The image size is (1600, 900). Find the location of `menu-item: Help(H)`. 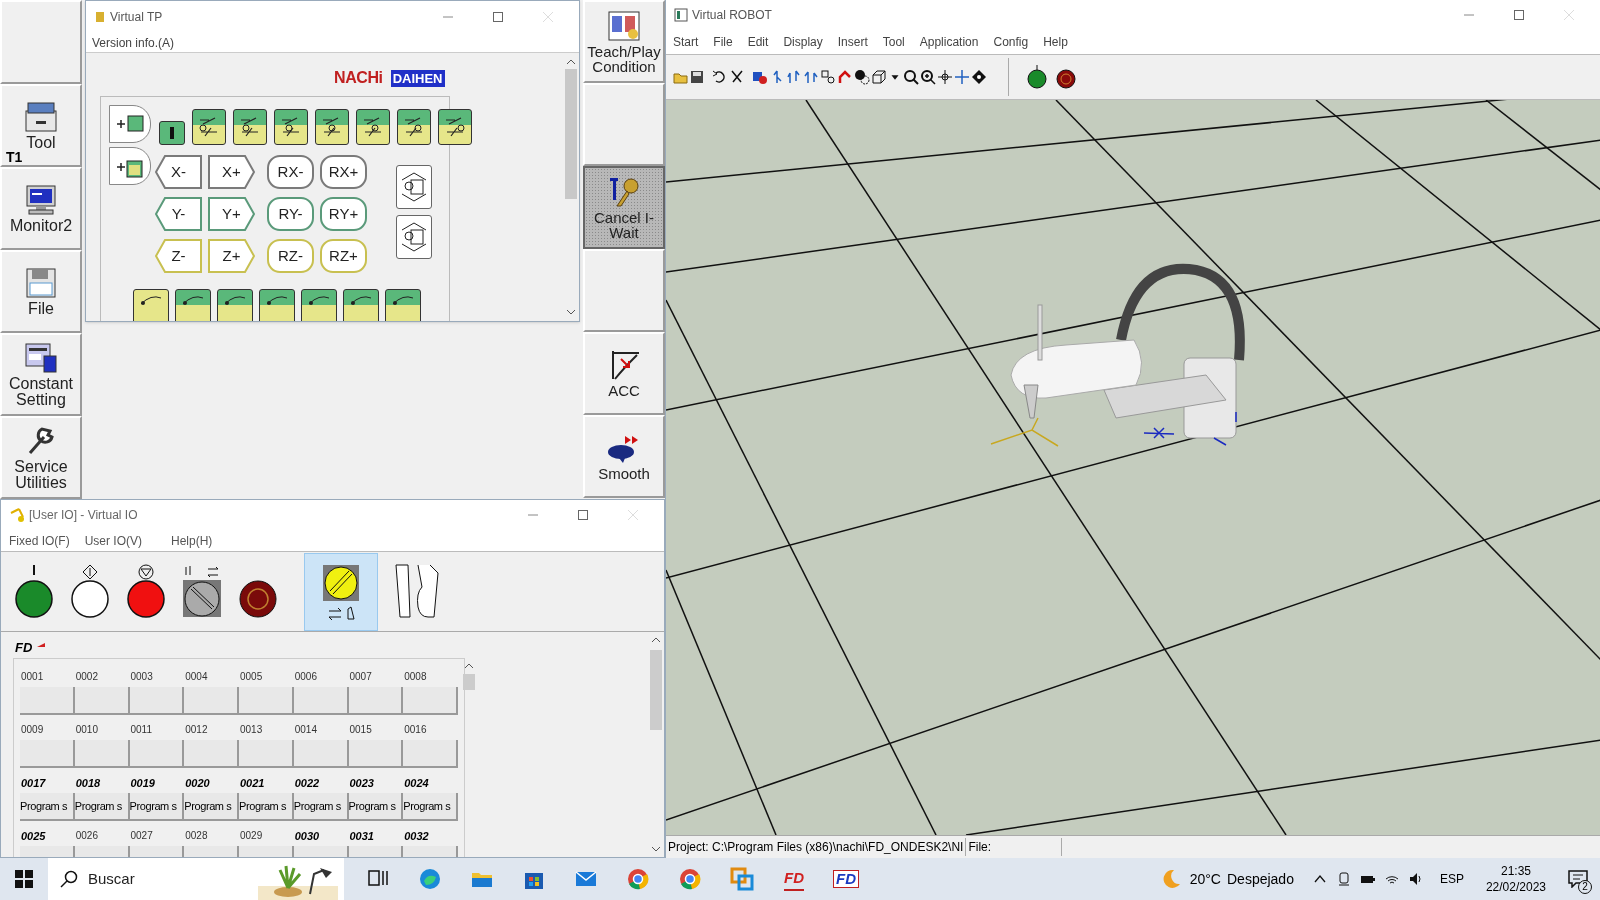

menu-item: Help(H) is located at coordinates (192, 540).